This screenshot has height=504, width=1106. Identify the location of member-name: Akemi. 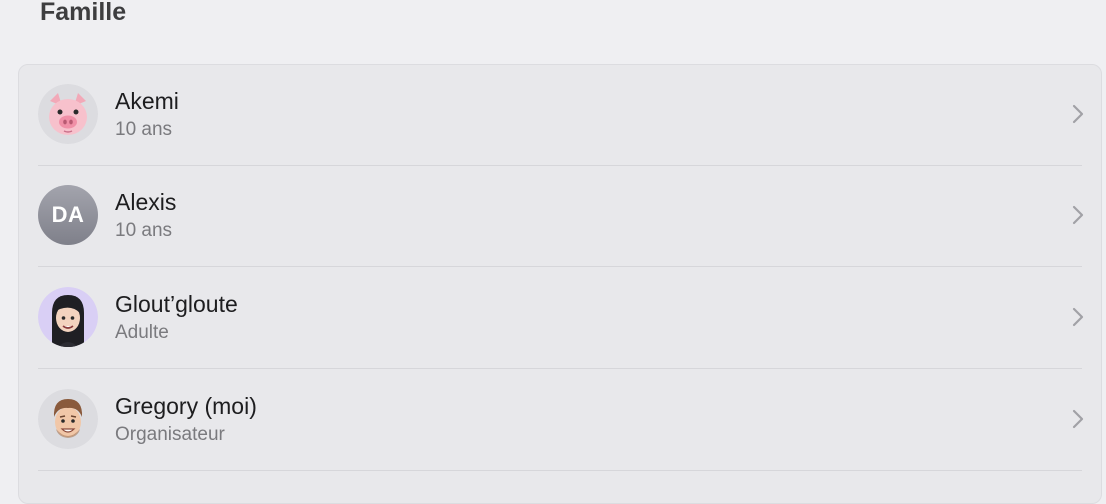
(147, 101).